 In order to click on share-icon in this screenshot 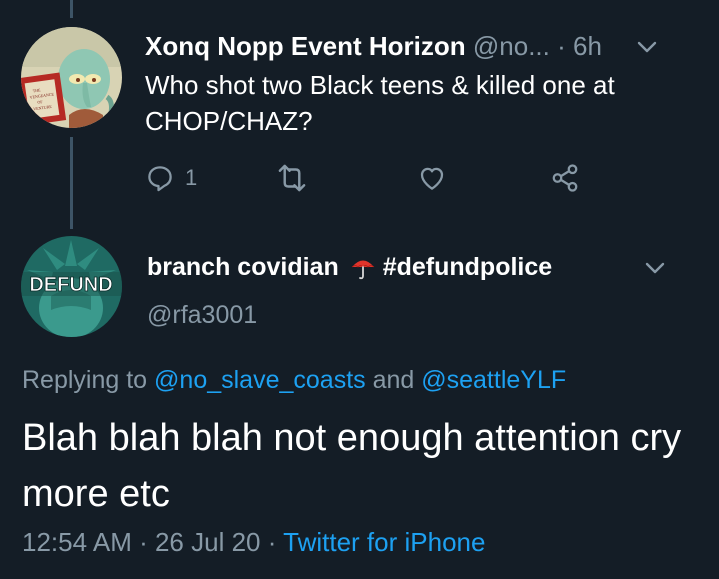, I will do `click(565, 178)`.